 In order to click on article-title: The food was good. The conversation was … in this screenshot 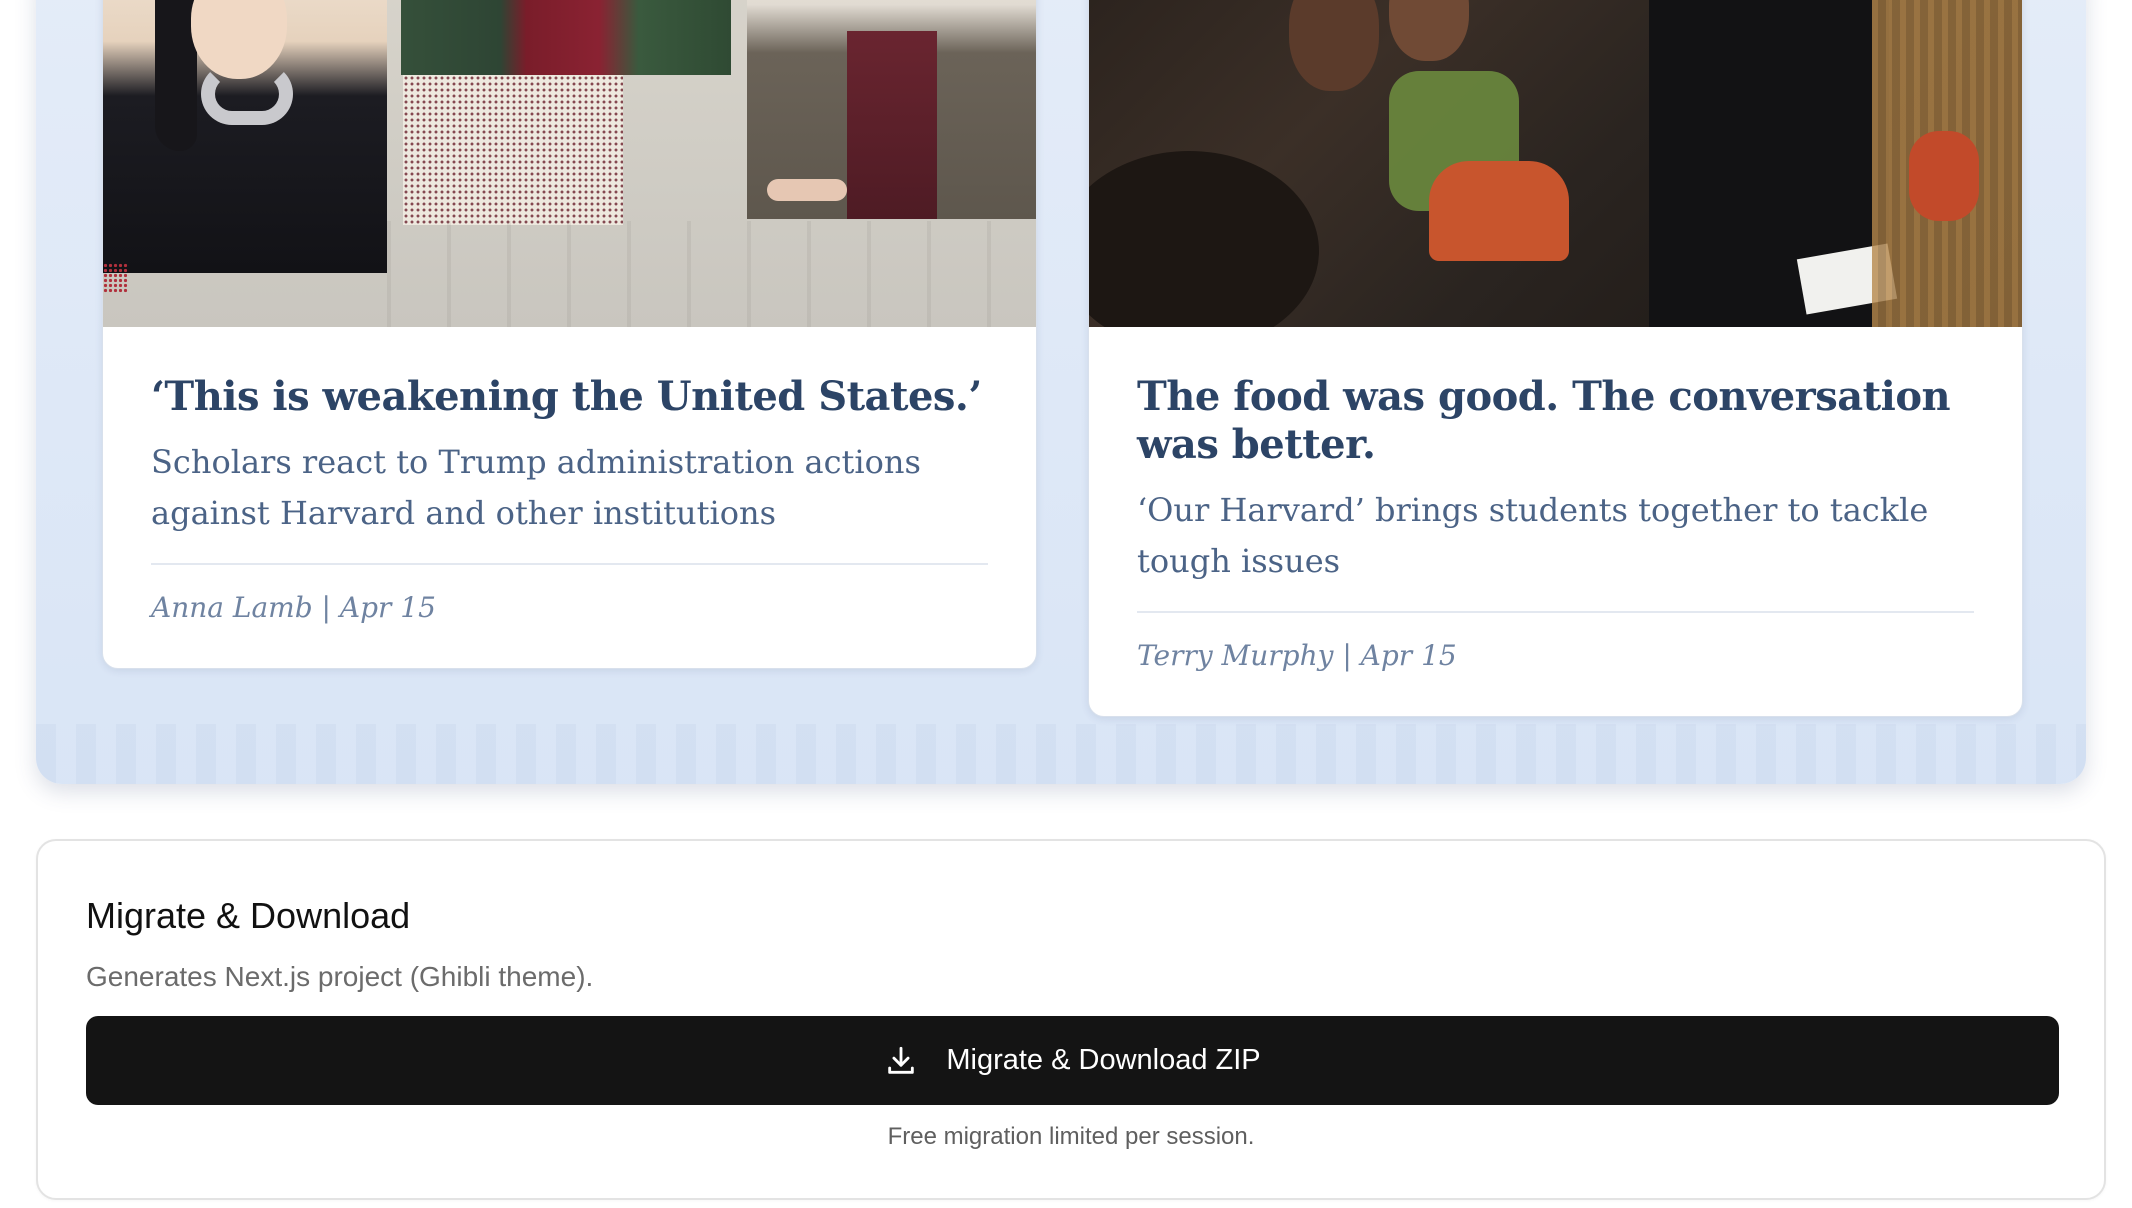, I will do `click(1555, 421)`.